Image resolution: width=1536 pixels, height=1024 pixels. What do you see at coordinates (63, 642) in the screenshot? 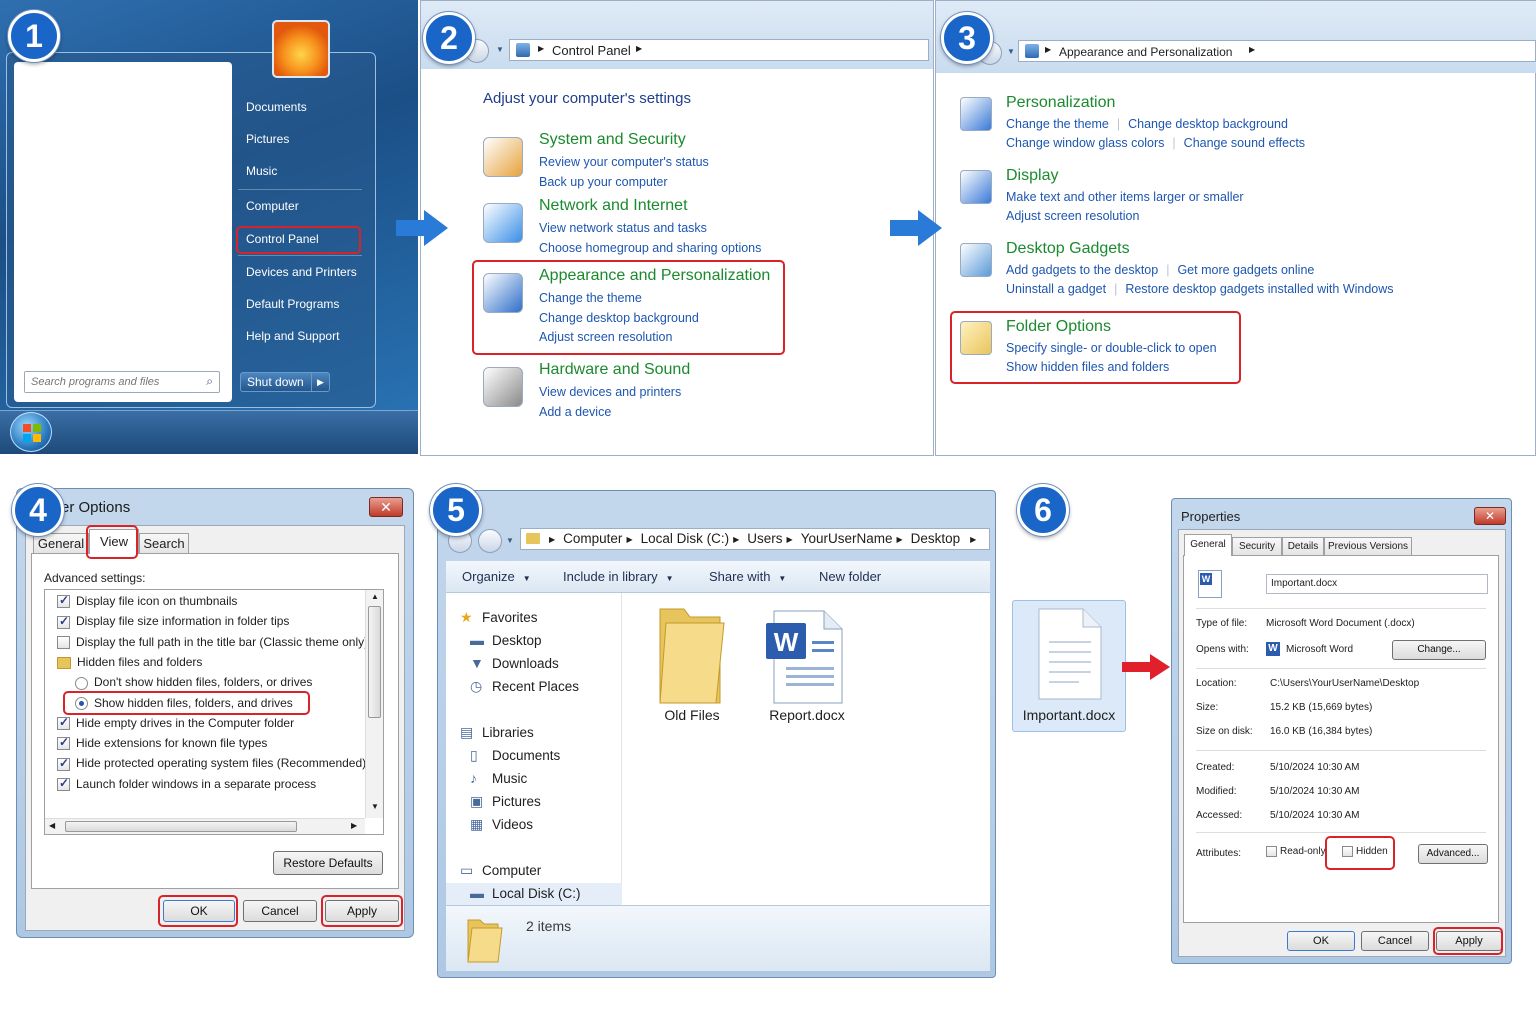
I see `checkbox-unchecked` at bounding box center [63, 642].